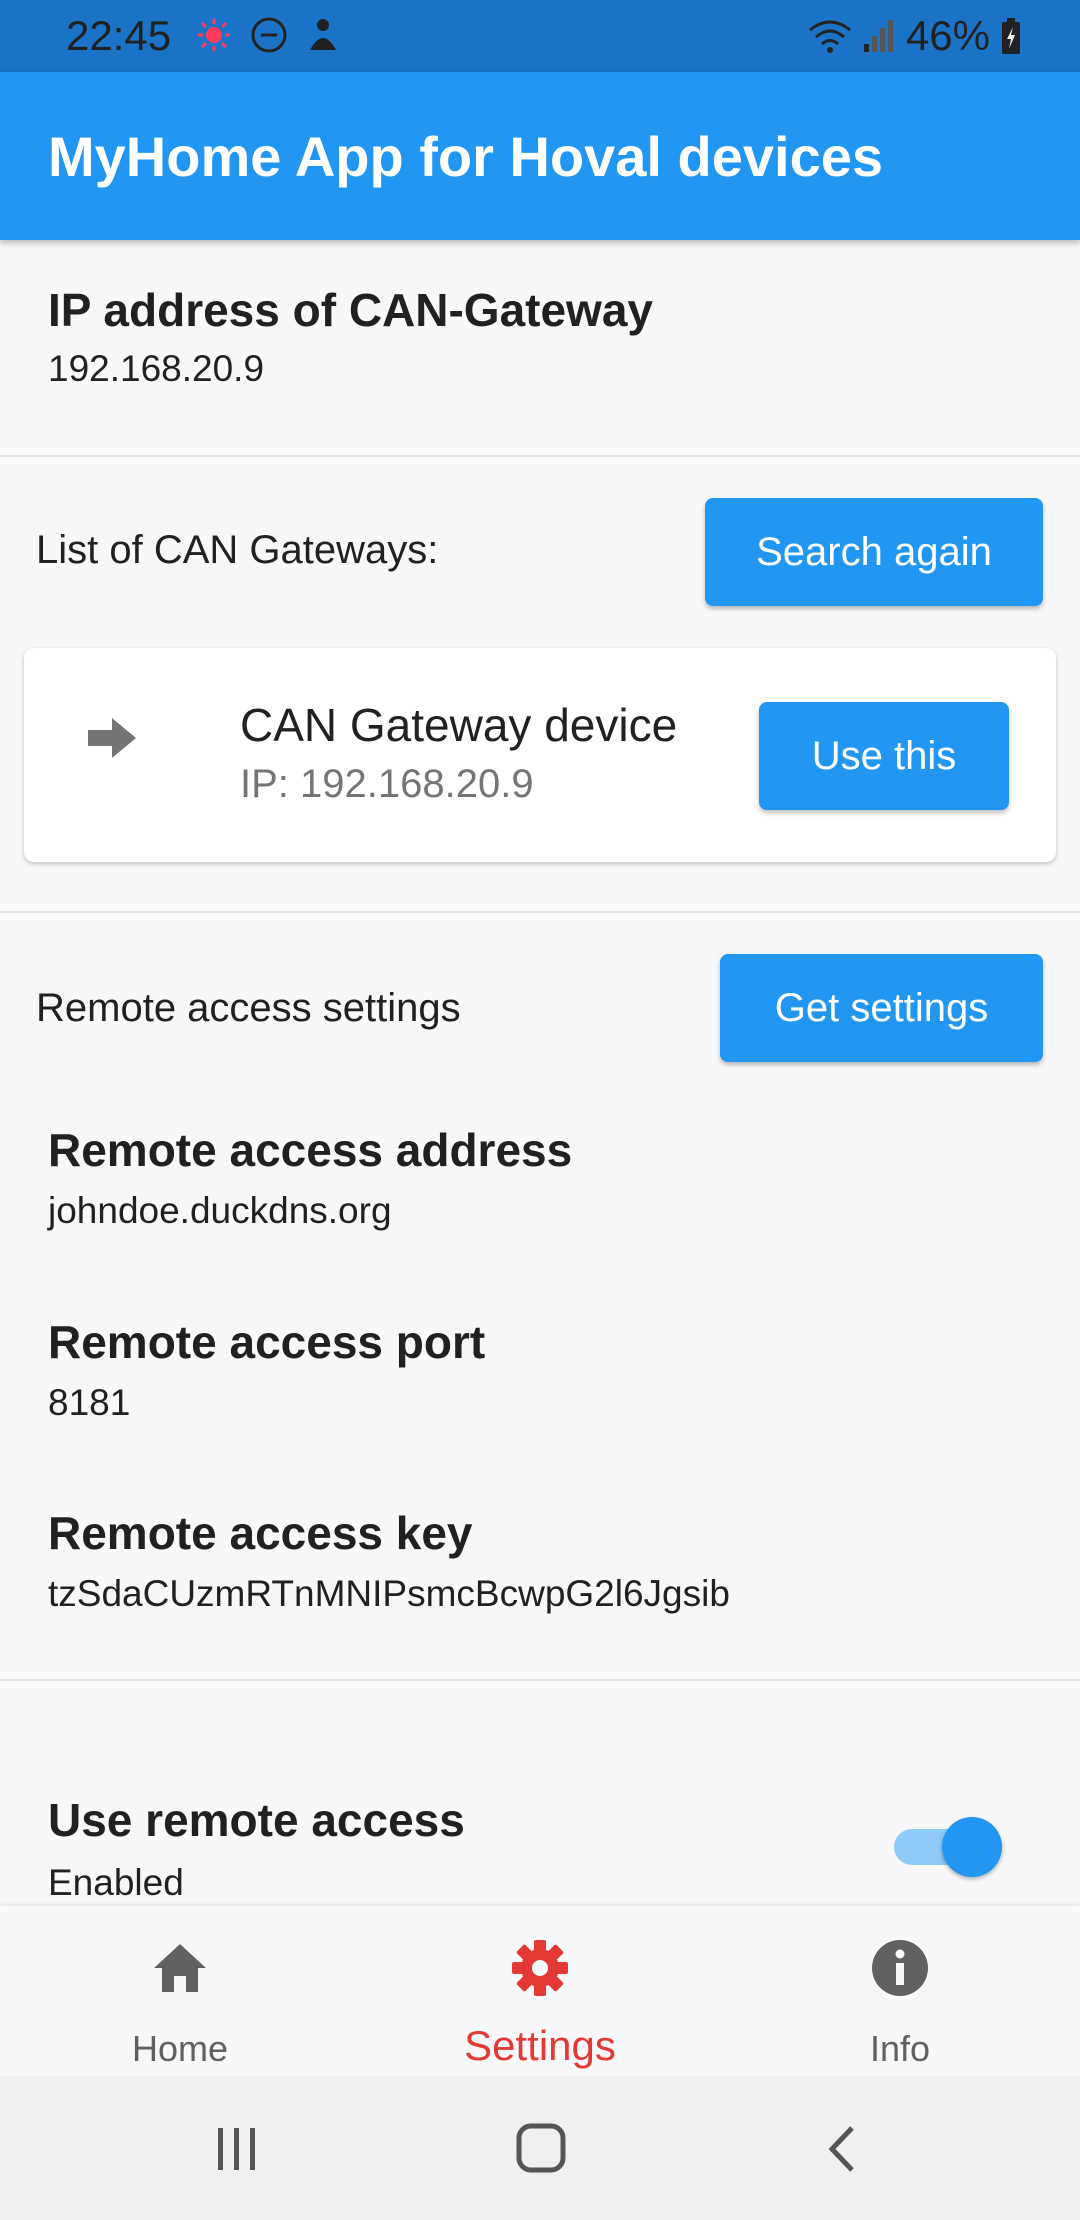 Image resolution: width=1080 pixels, height=2220 pixels. I want to click on app-icon, so click(323, 34).